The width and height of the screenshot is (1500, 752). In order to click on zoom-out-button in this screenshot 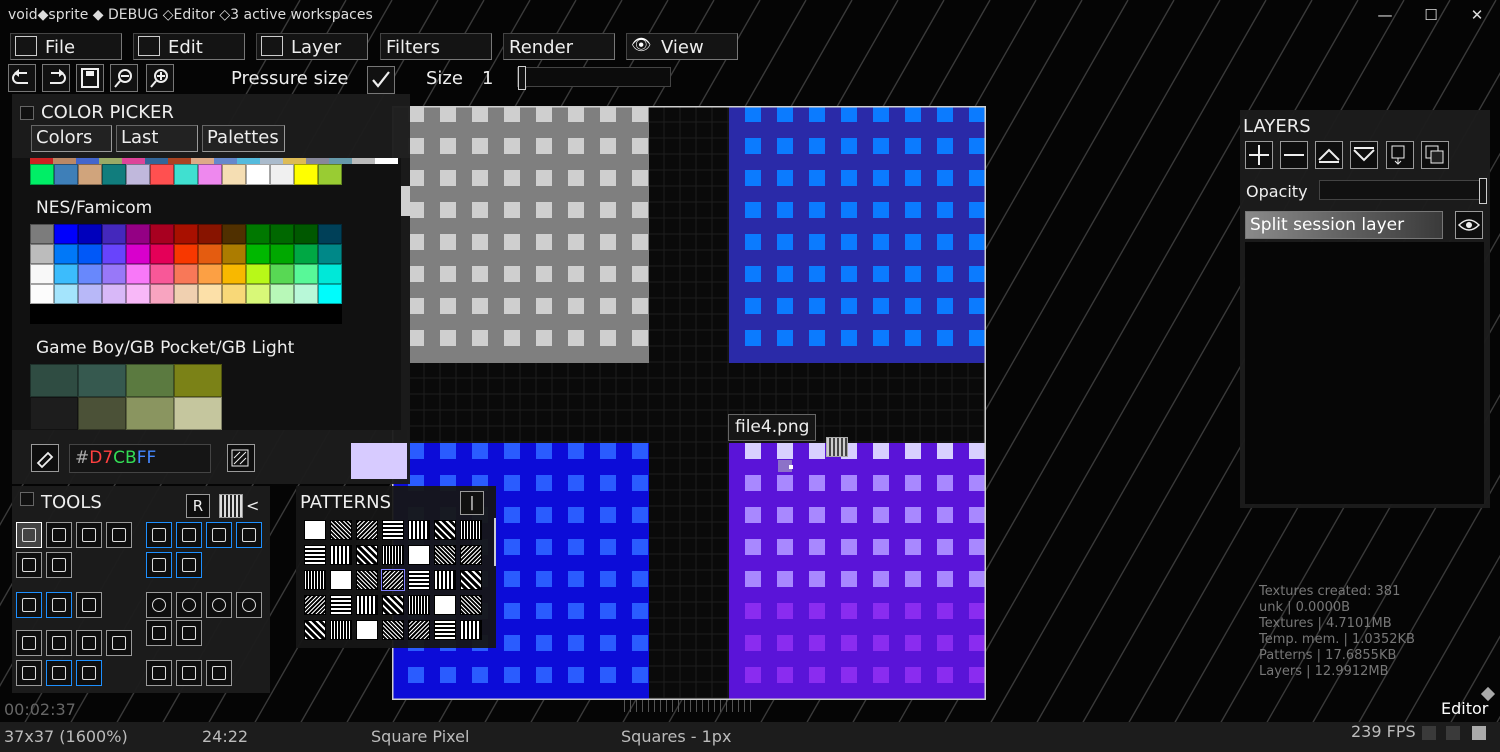, I will do `click(124, 78)`.